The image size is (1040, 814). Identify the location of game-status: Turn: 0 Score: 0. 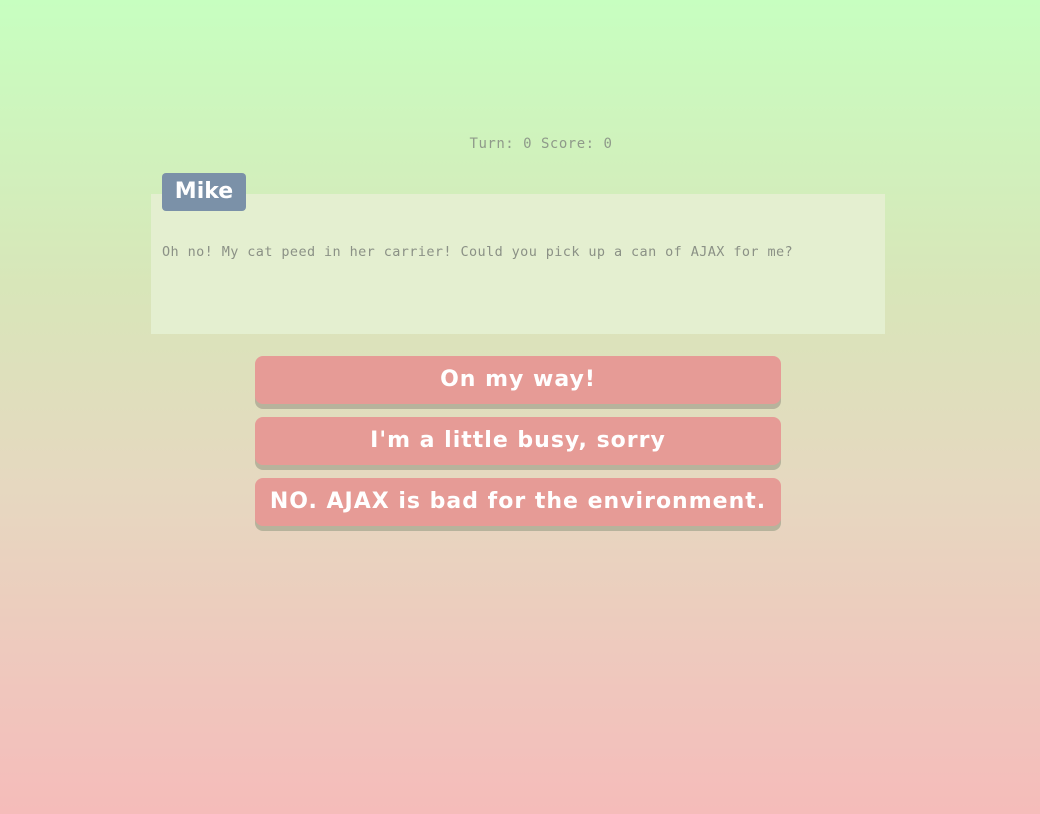
(520, 144).